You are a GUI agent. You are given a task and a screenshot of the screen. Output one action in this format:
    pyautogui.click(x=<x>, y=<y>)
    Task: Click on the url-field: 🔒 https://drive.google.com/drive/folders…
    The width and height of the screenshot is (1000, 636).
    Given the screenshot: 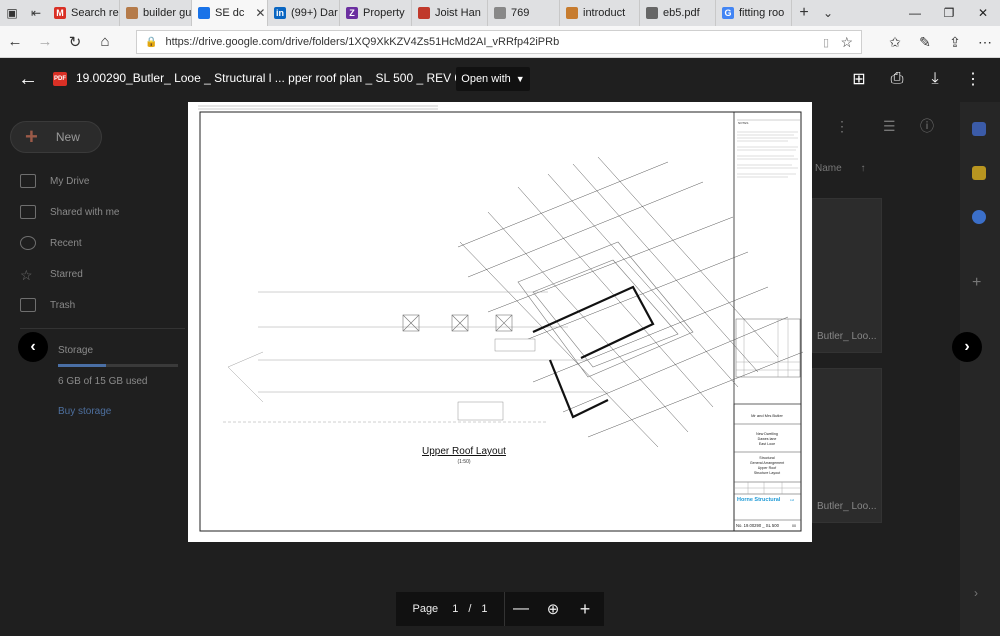 What is the action you would take?
    pyautogui.click(x=499, y=42)
    